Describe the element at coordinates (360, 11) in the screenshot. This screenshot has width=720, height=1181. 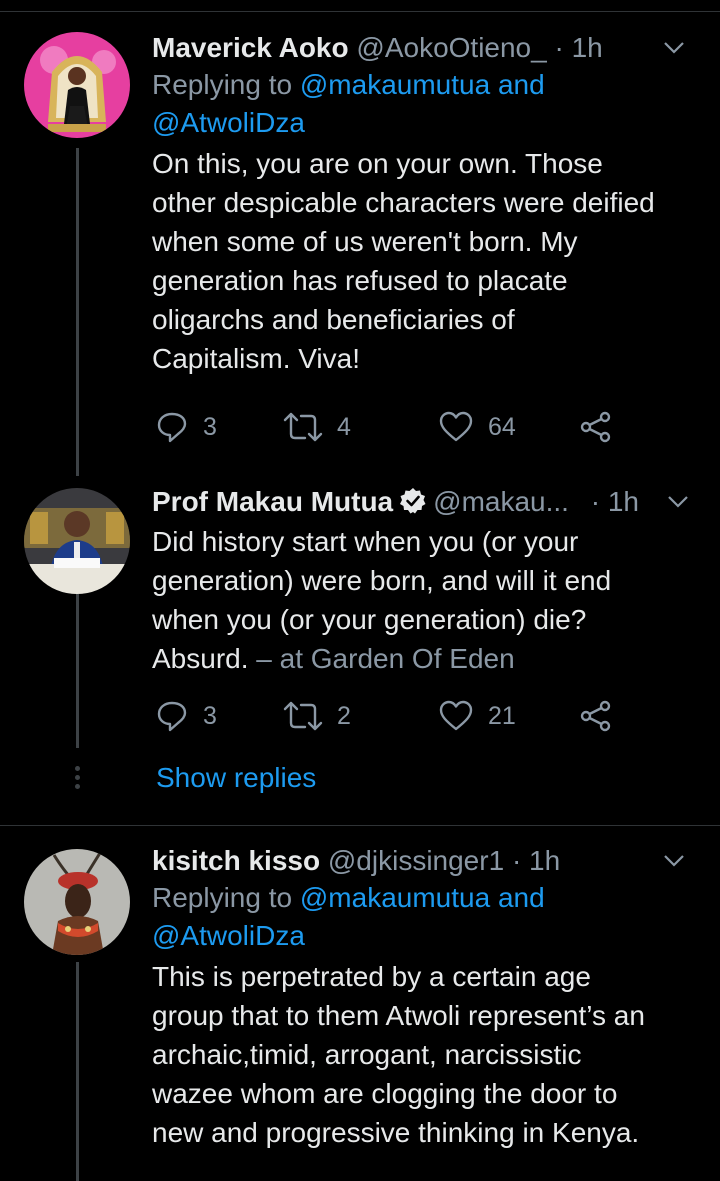
I see `top-divider` at that location.